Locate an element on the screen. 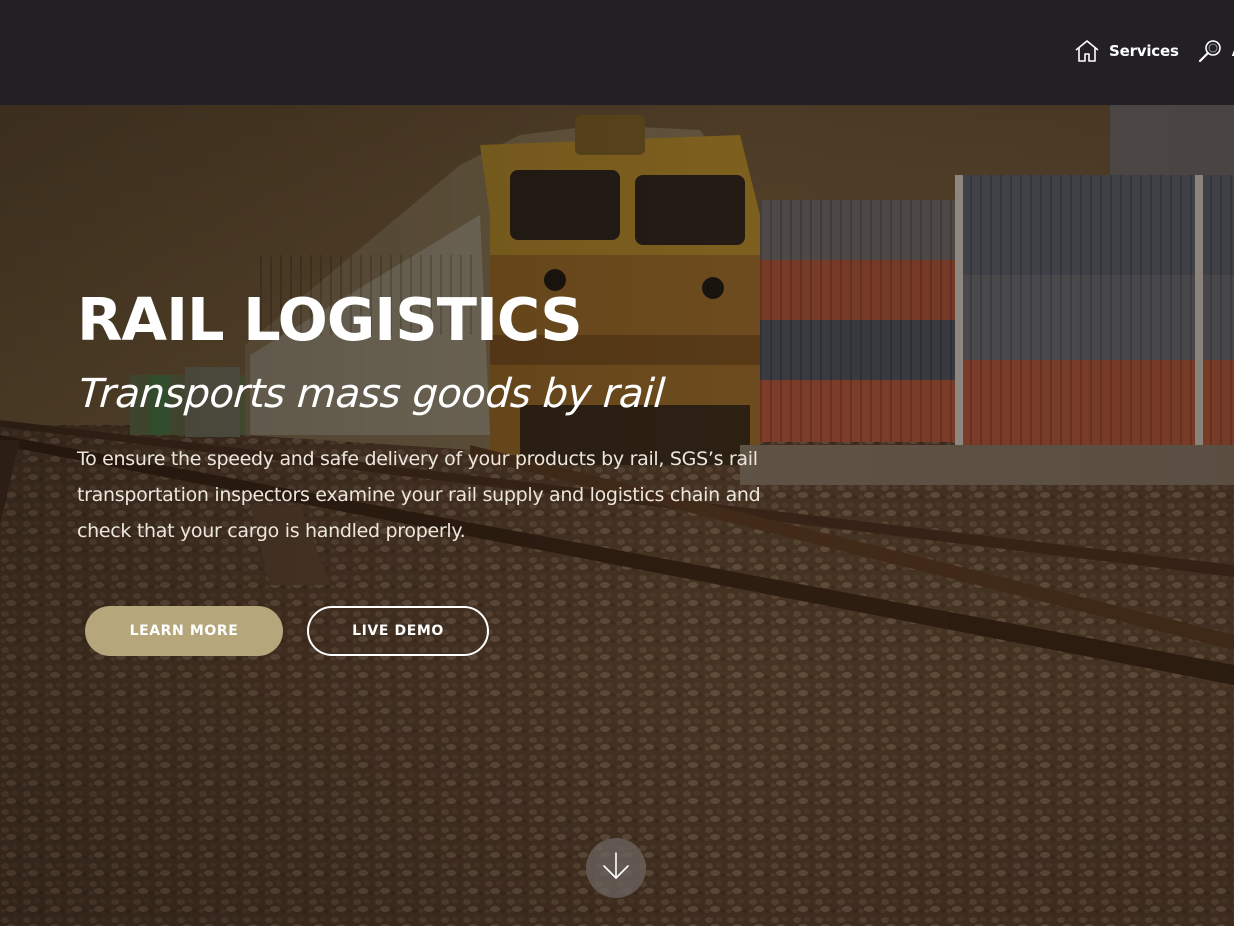 The height and width of the screenshot is (926, 1234). main-nav: Services A is located at coordinates (1154, 51).